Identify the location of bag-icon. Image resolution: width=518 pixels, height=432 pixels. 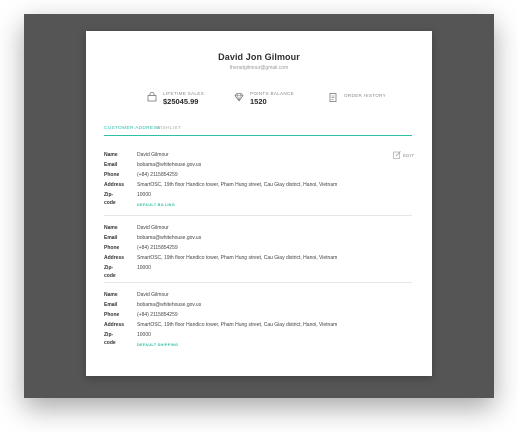
(152, 97).